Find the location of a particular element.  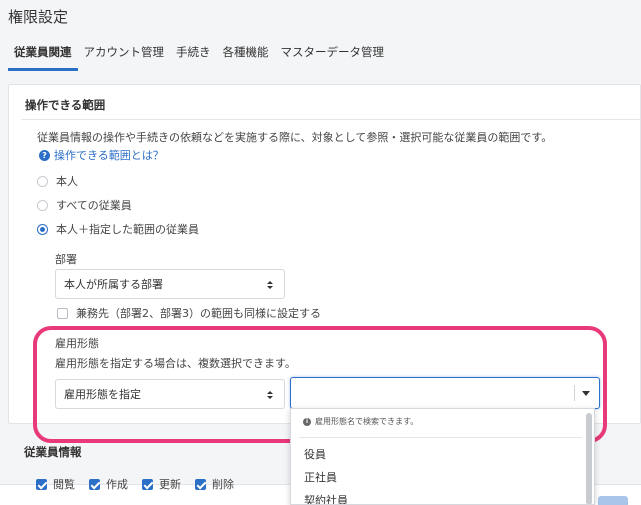

employment-dropdown: i 雇用形態名で検索できます。 役員 正社員 契約社員 is located at coordinates (442, 456).